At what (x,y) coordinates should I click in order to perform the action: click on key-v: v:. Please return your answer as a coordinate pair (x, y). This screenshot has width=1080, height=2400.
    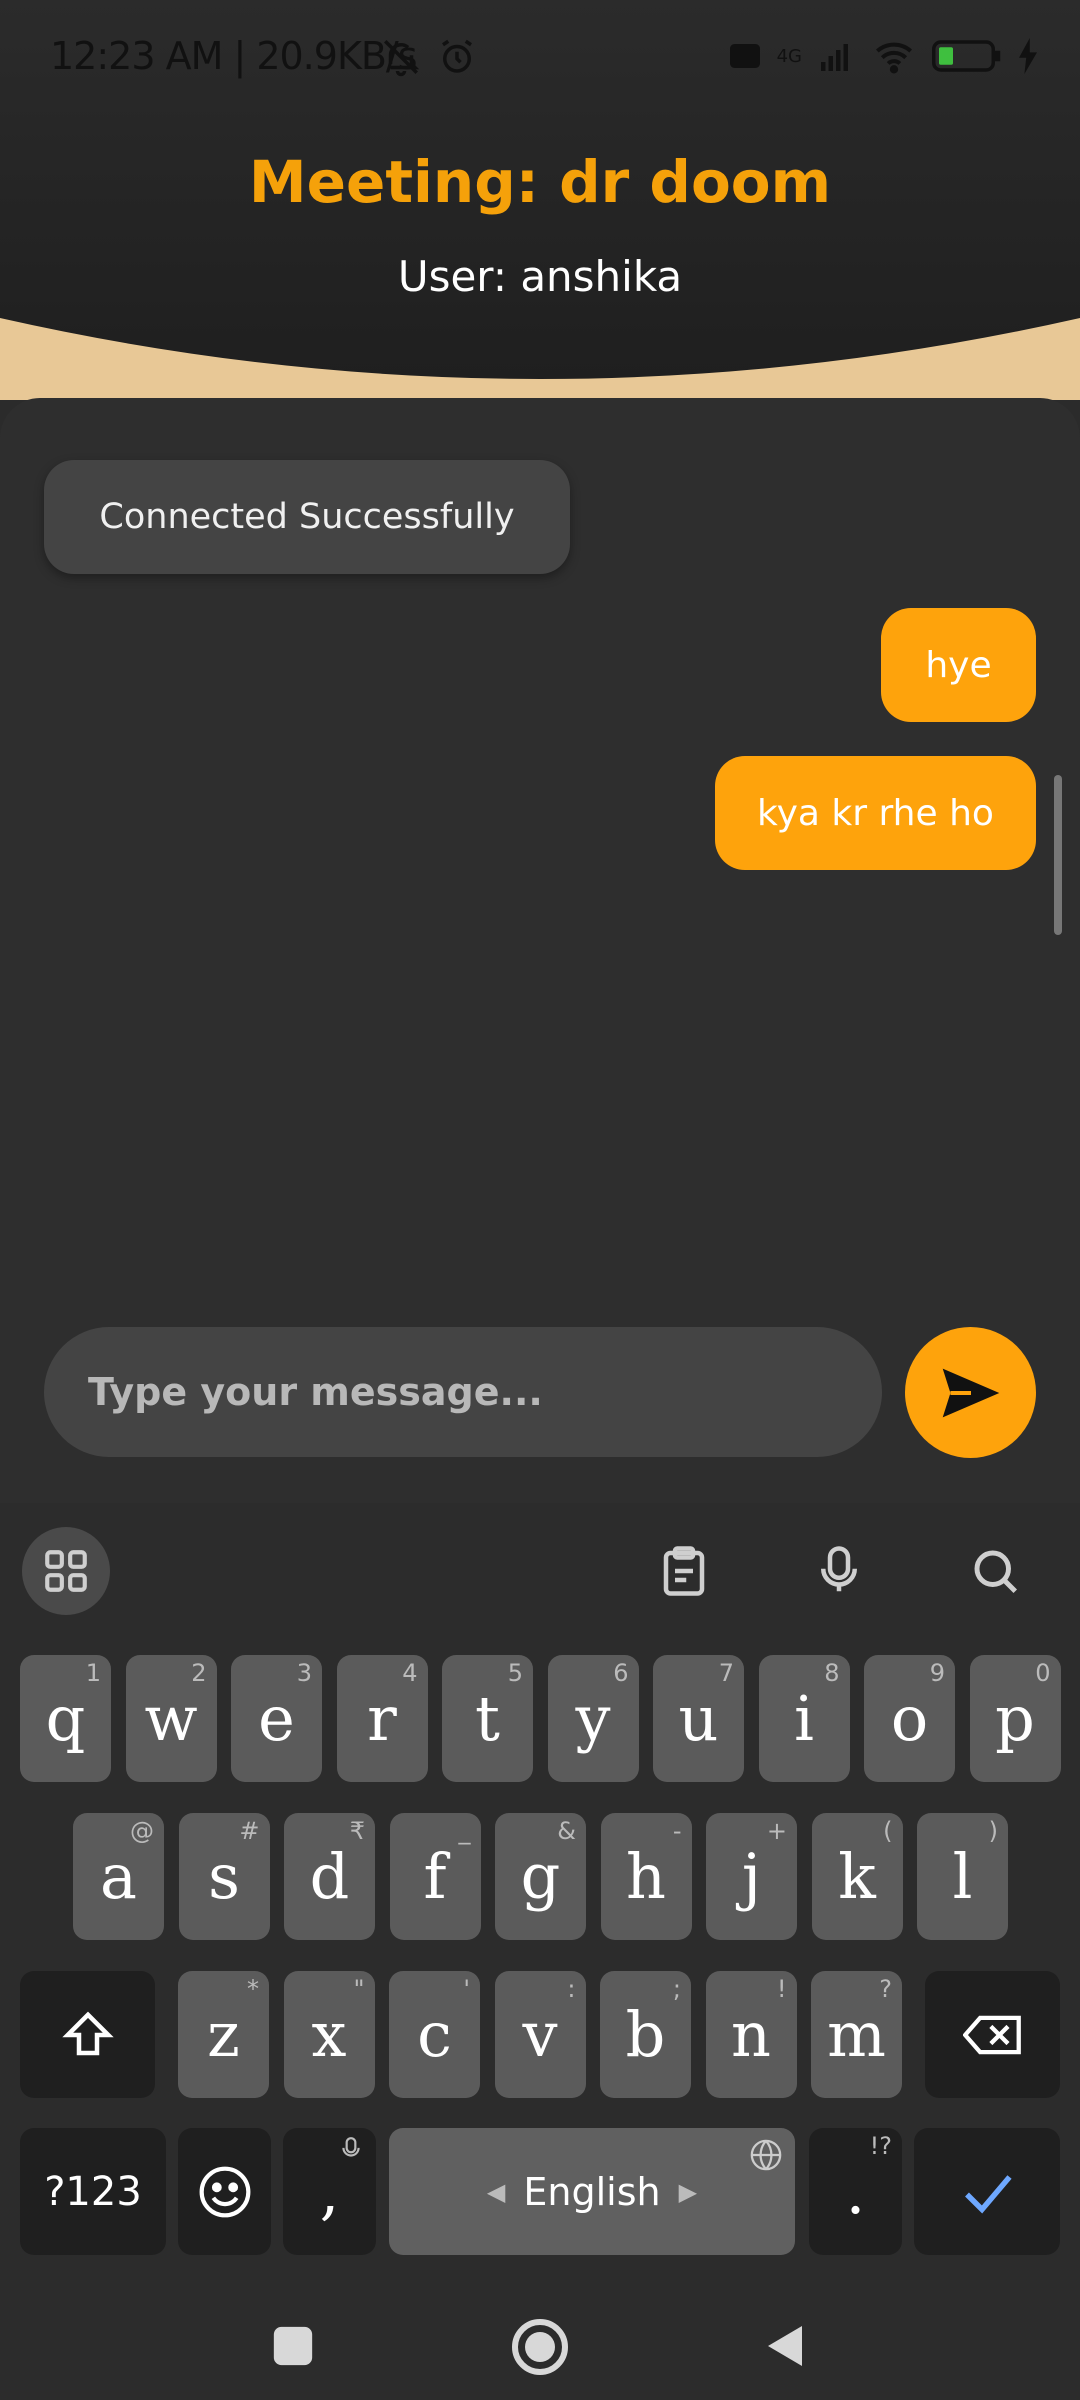
    Looking at the image, I should click on (540, 2034).